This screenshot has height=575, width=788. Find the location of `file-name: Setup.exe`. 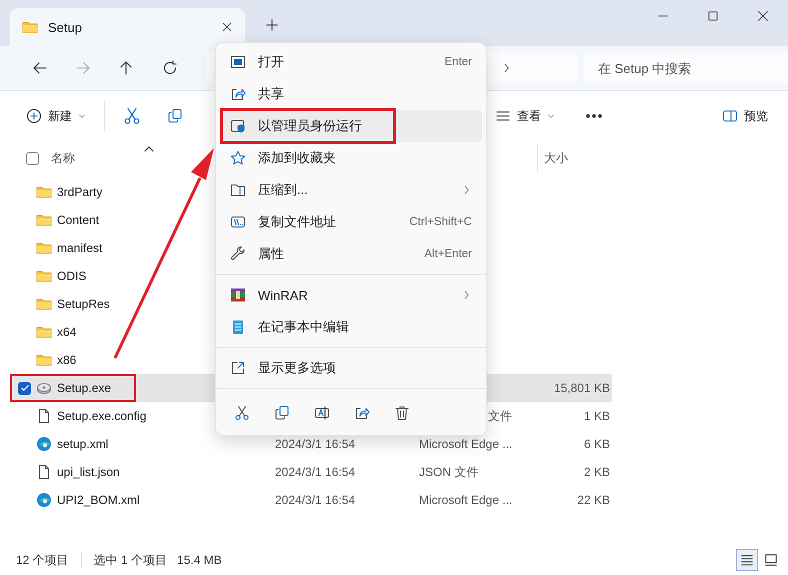

file-name: Setup.exe is located at coordinates (84, 388).